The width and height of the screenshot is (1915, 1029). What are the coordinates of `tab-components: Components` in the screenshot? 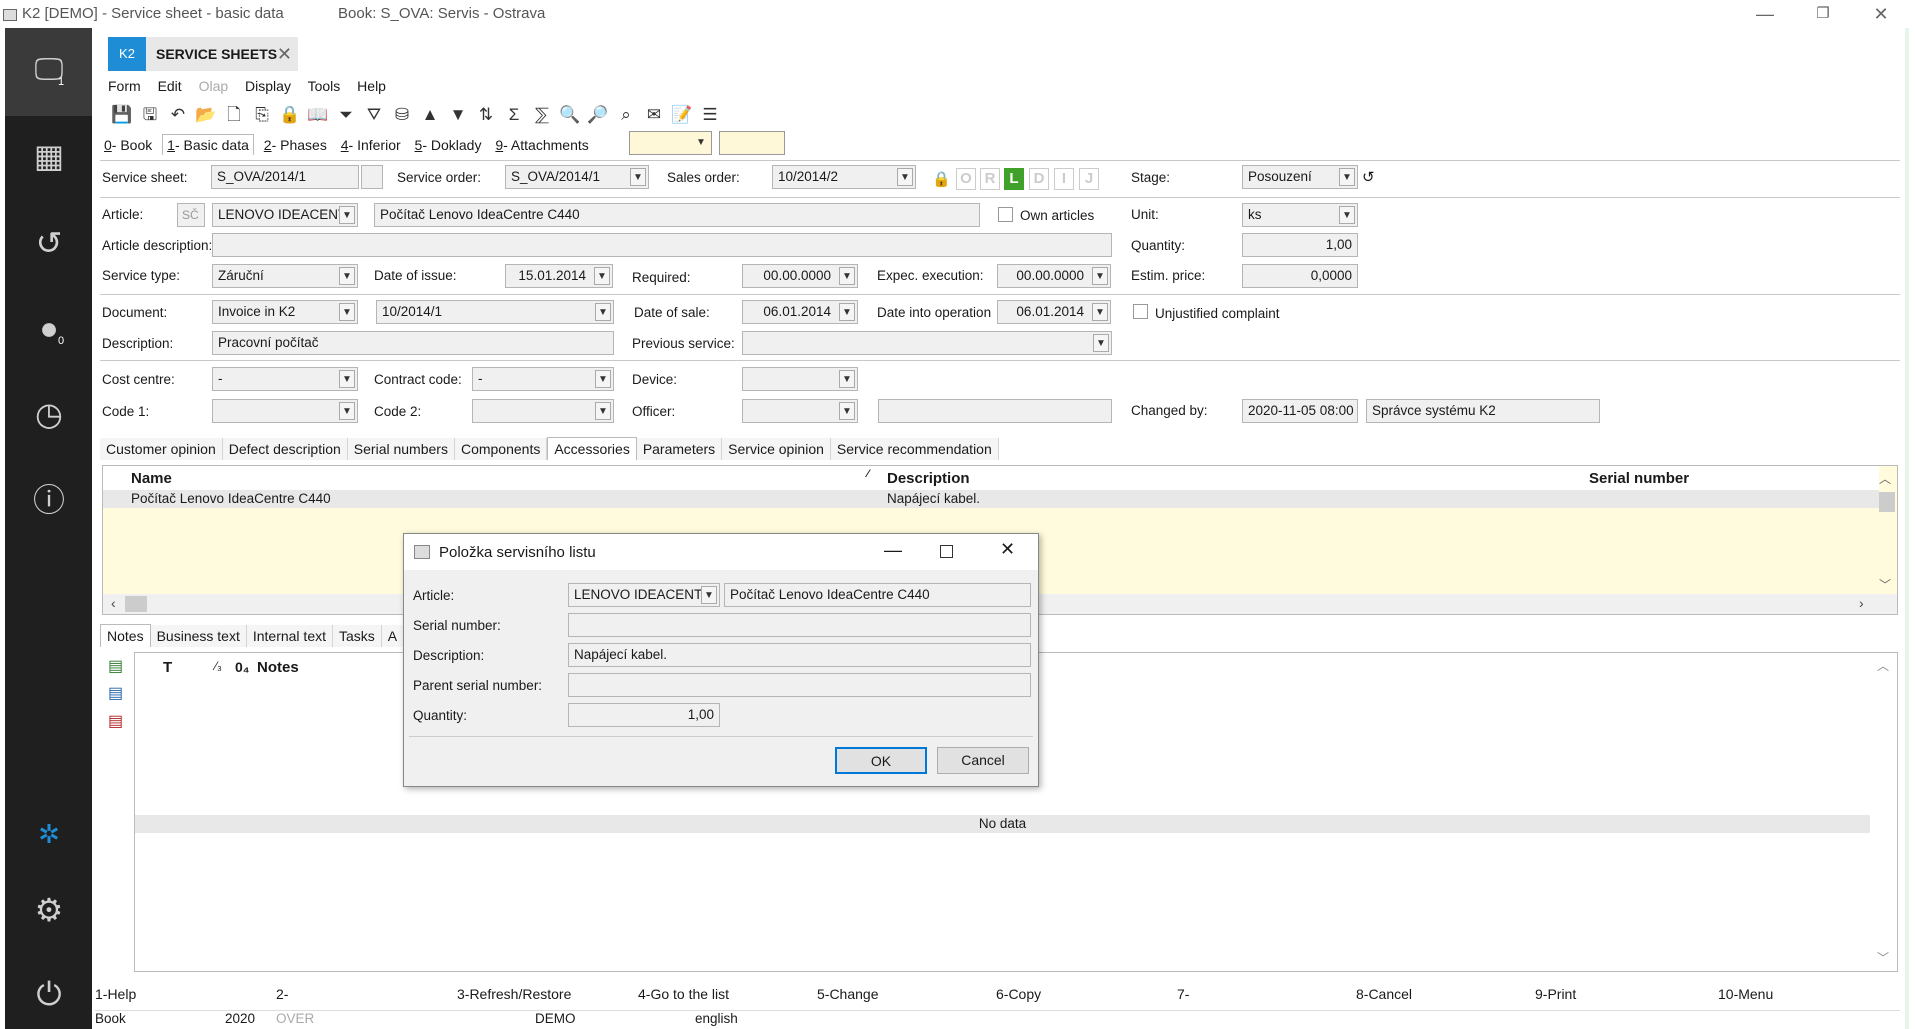 It's located at (501, 449).